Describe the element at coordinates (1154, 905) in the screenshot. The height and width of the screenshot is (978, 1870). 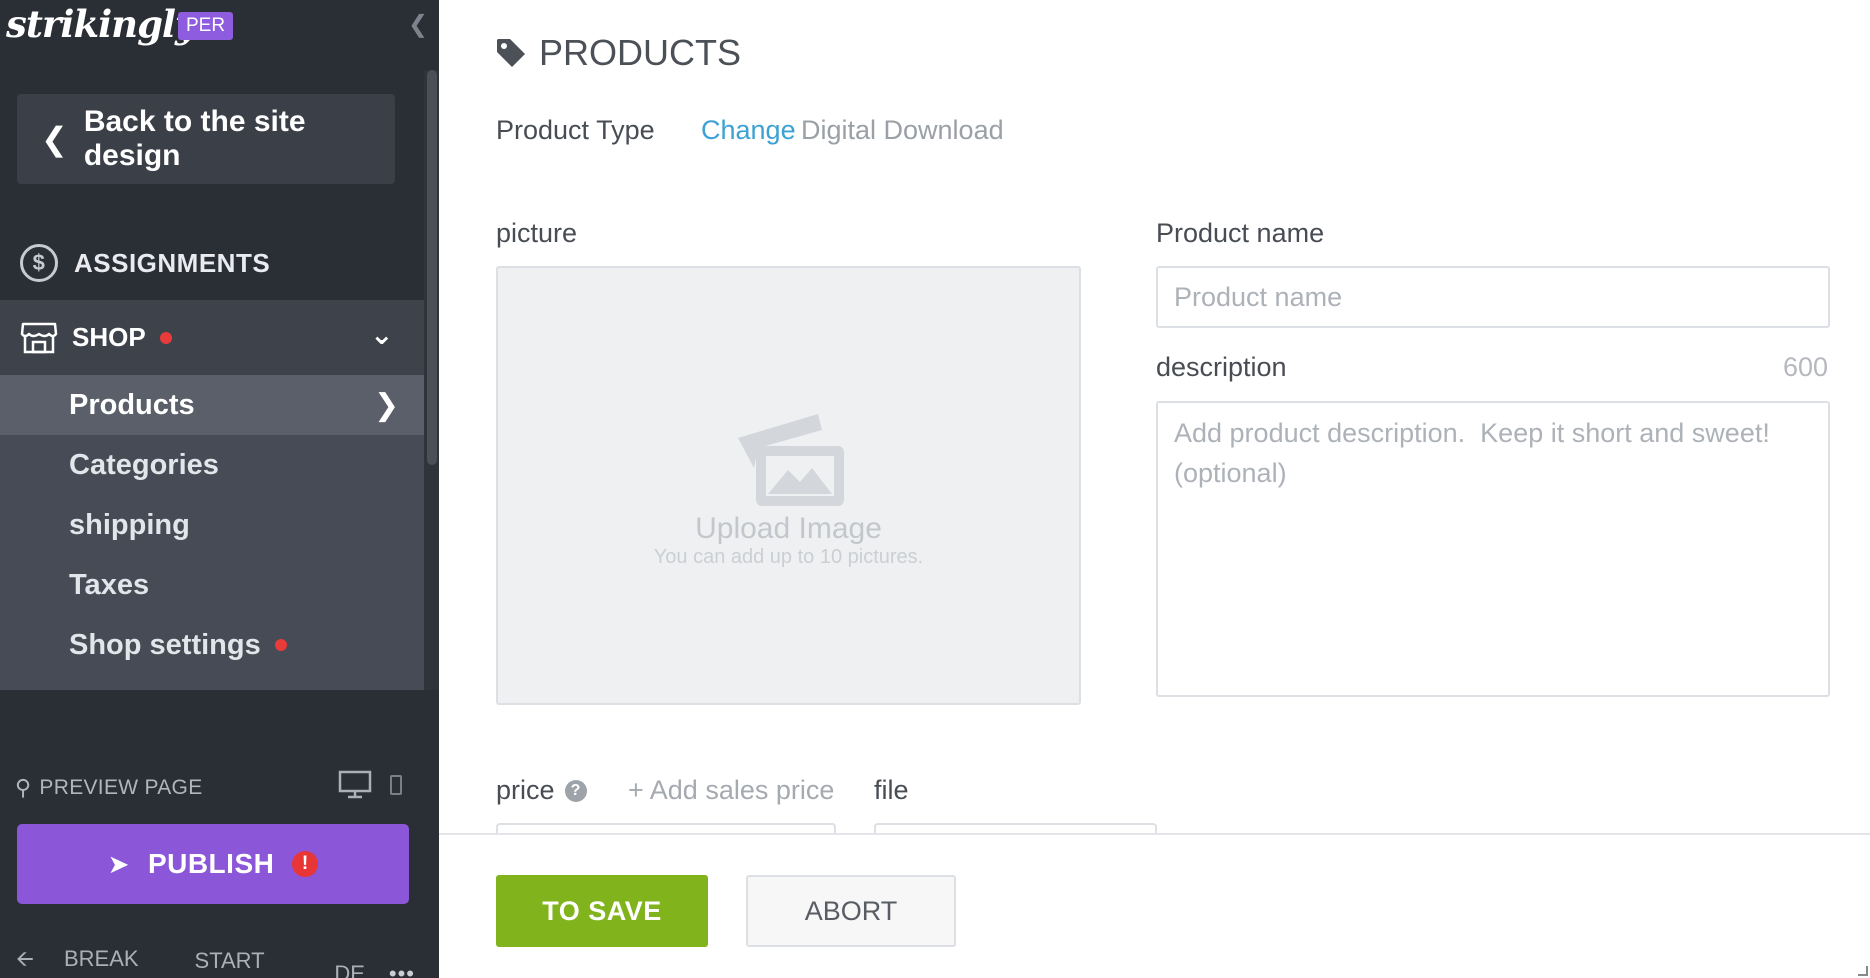
I see `action-bar: TO SAVE ABORT` at that location.